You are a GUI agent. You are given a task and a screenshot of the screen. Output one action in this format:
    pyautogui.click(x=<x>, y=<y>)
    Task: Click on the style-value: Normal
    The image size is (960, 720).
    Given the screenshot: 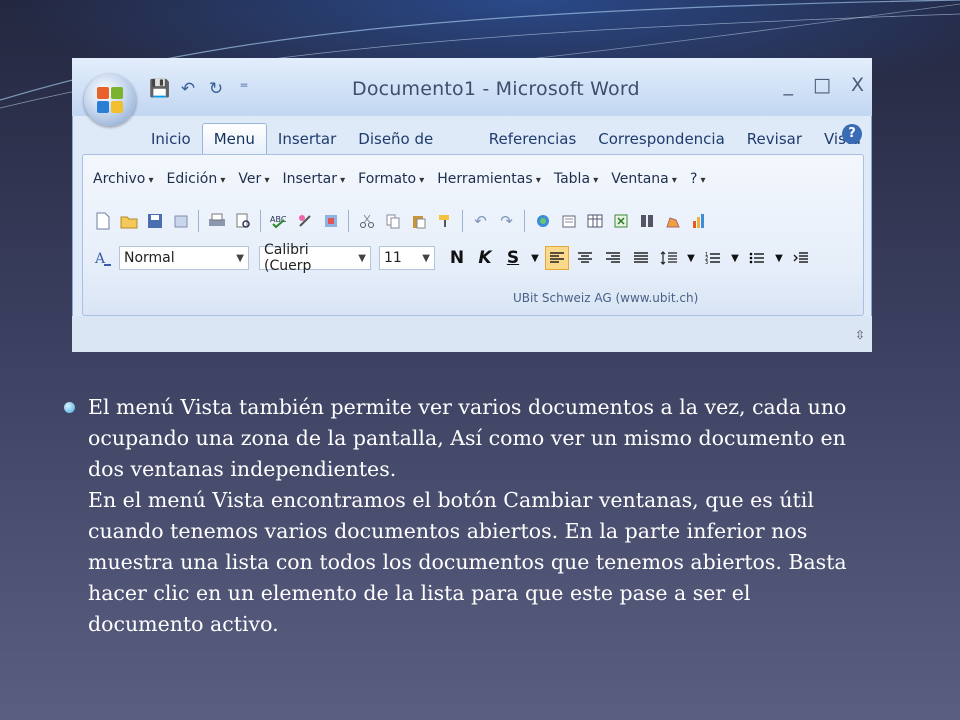 What is the action you would take?
    pyautogui.click(x=149, y=258)
    